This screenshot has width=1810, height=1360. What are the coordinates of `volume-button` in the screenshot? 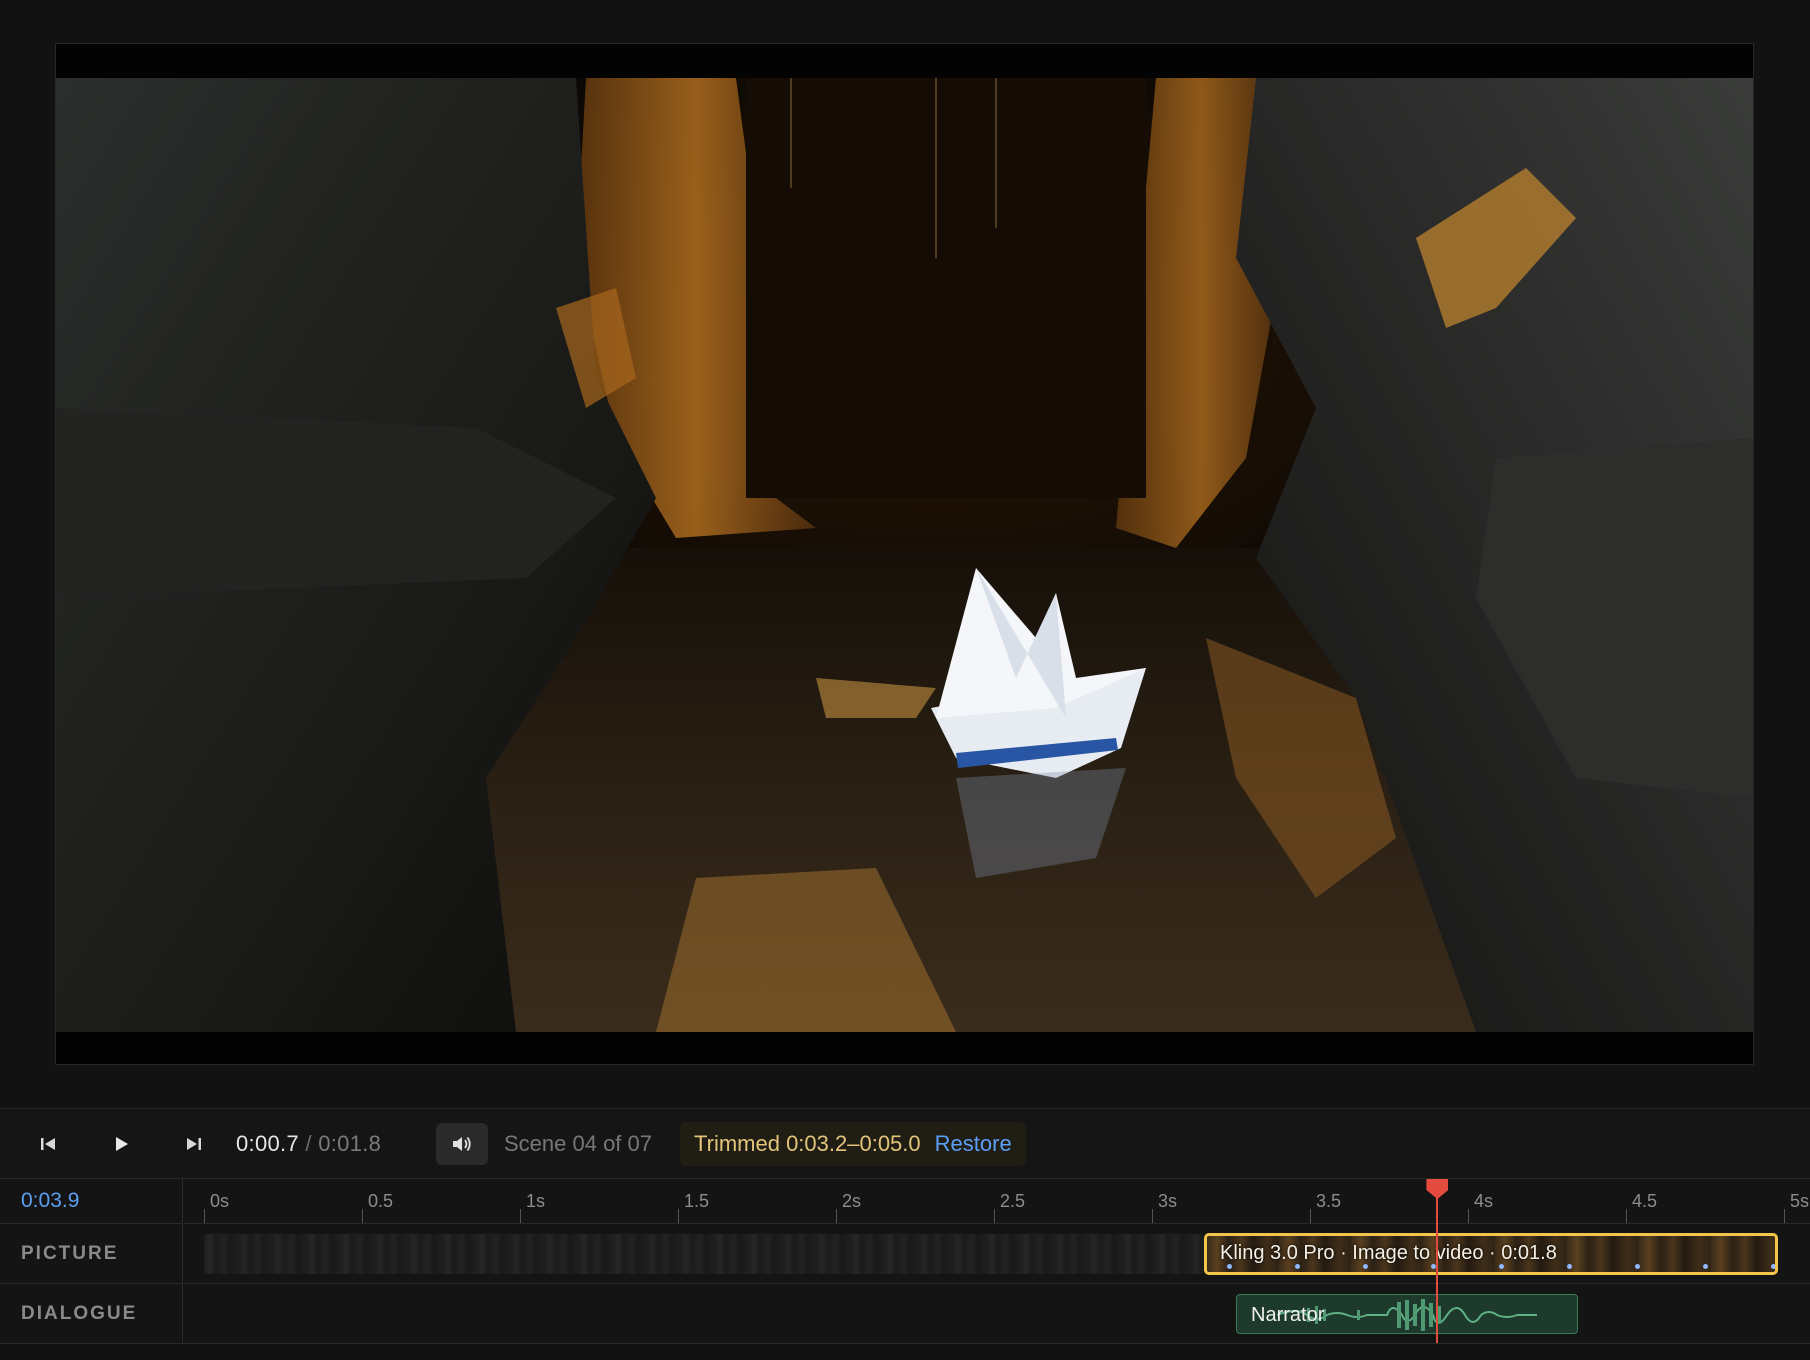 It's located at (462, 1144).